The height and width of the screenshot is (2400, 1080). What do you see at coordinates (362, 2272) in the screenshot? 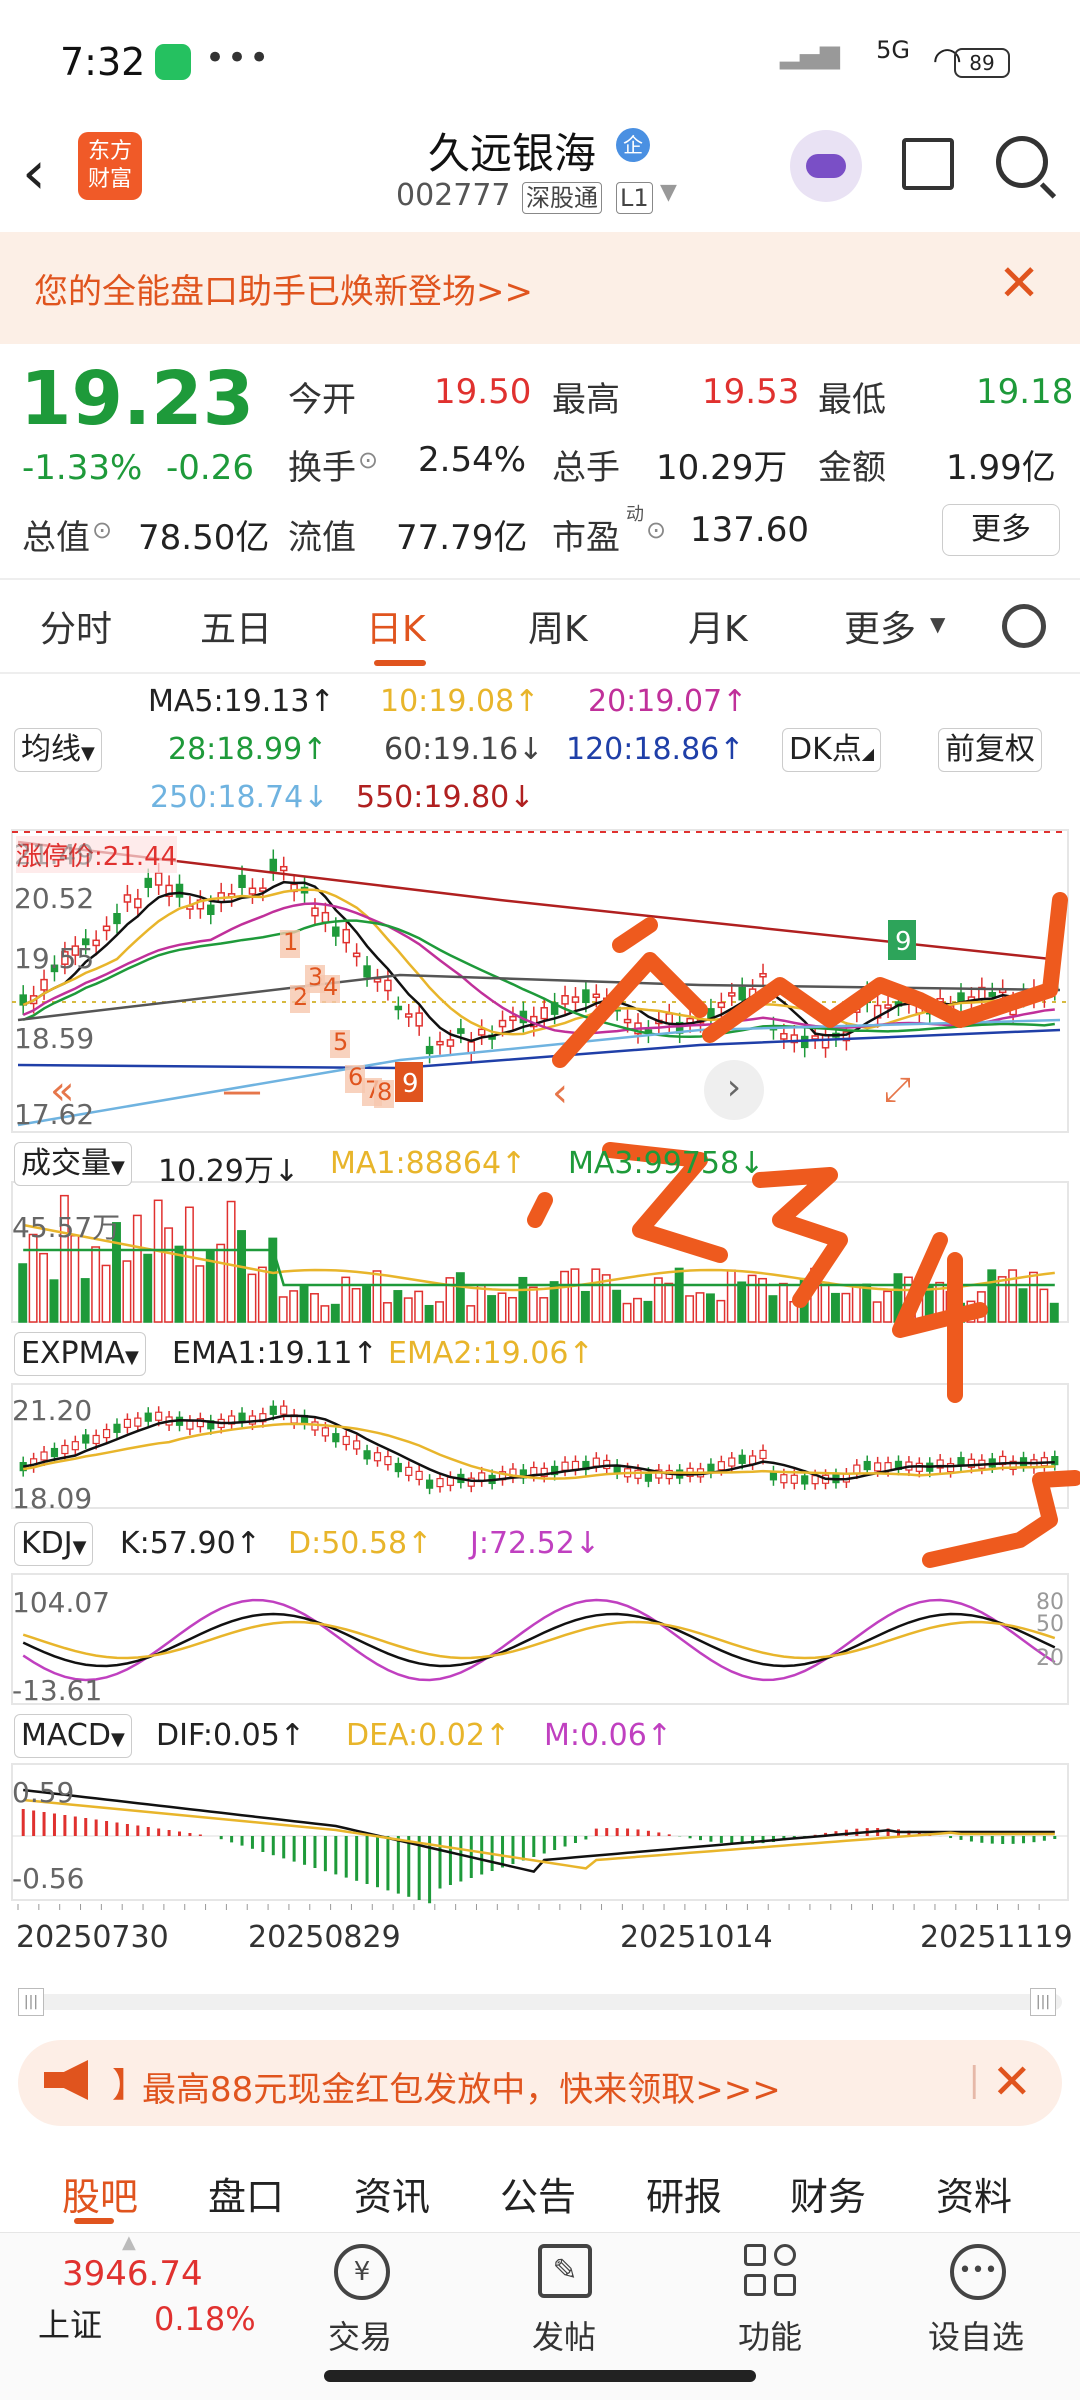
I see `trade-icon: ¥` at bounding box center [362, 2272].